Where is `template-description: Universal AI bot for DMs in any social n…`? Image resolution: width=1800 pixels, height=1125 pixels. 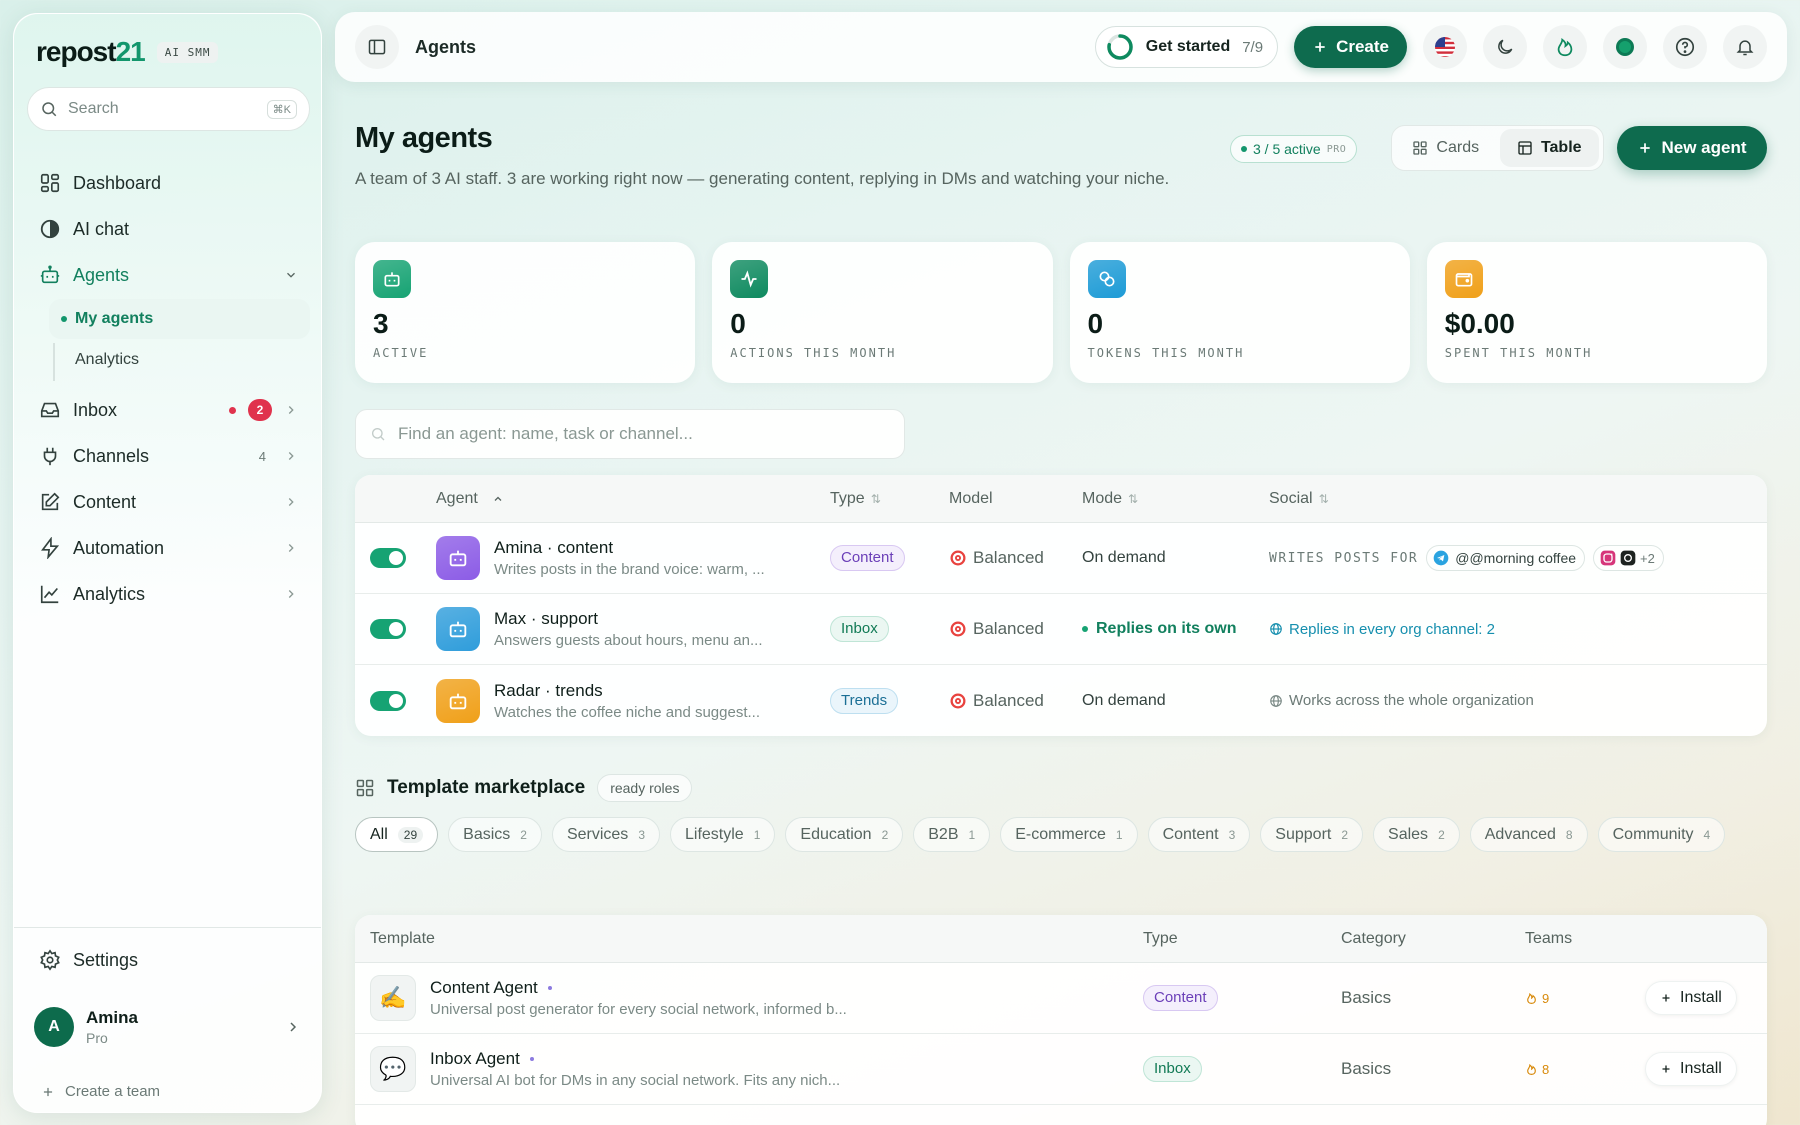
template-description: Universal AI bot for DMs in any social n… is located at coordinates (635, 1080).